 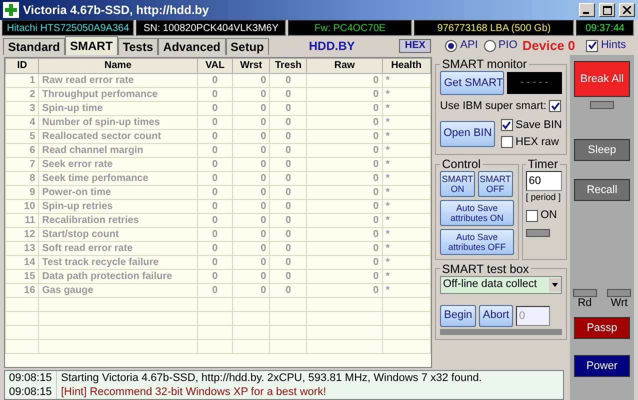 I want to click on status-display: - - - - -, so click(x=534, y=83).